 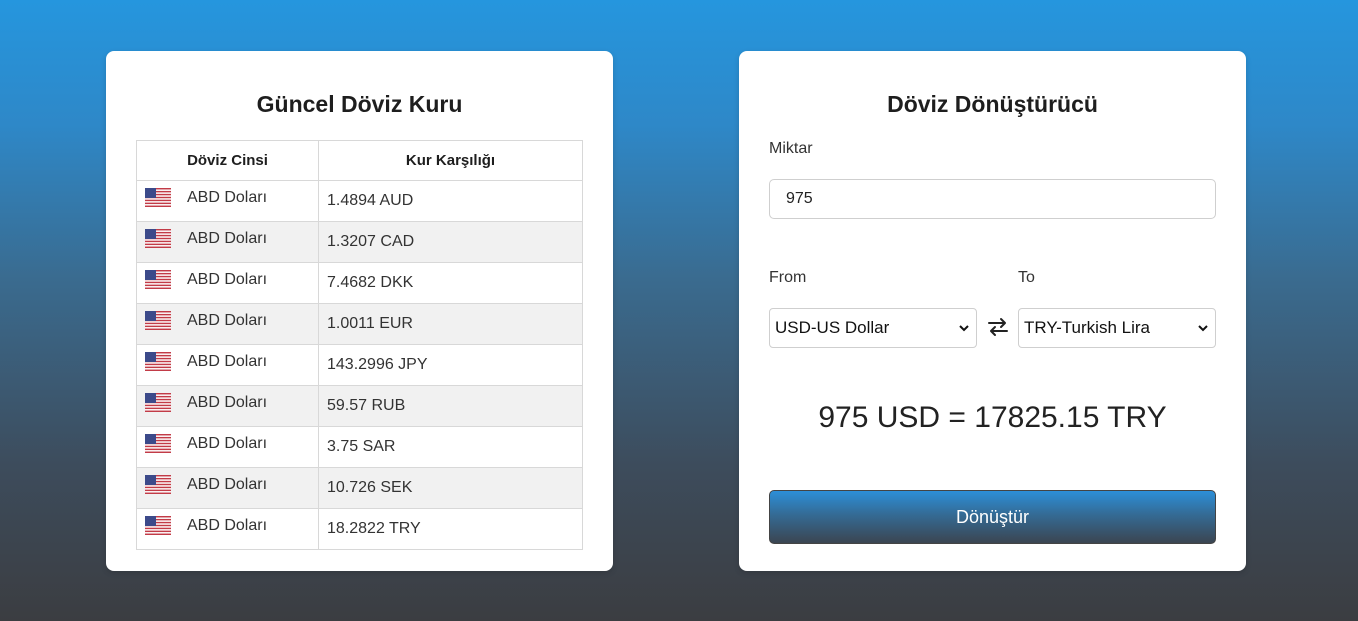 What do you see at coordinates (1087, 327) in the screenshot?
I see `to-currency-value: TRY-Turkish Lira` at bounding box center [1087, 327].